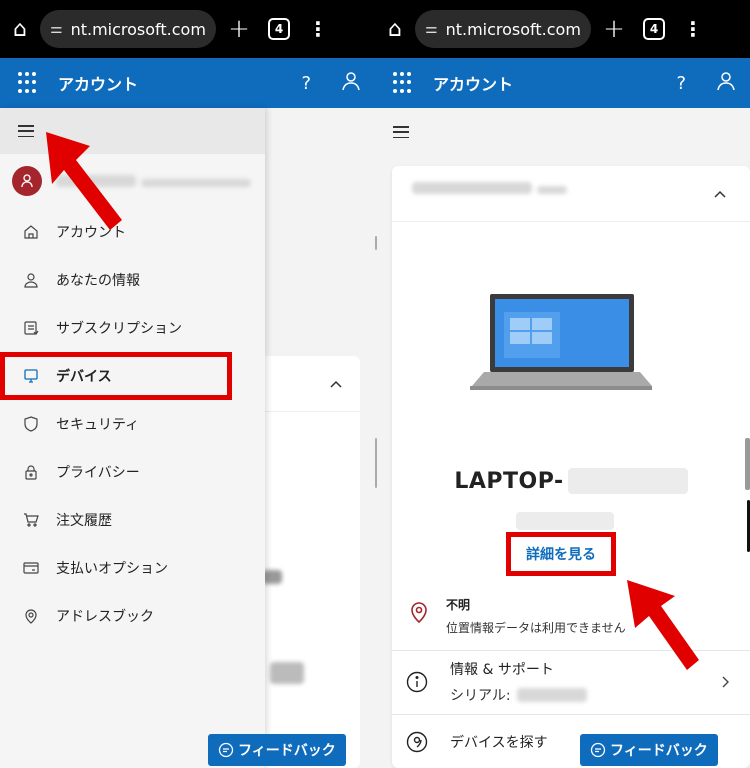  Describe the element at coordinates (31, 568) in the screenshot. I see `card-icon` at that location.